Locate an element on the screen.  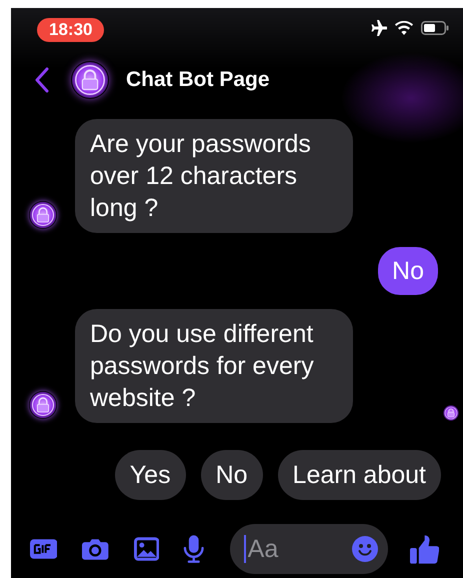
battery-icon is located at coordinates (435, 28).